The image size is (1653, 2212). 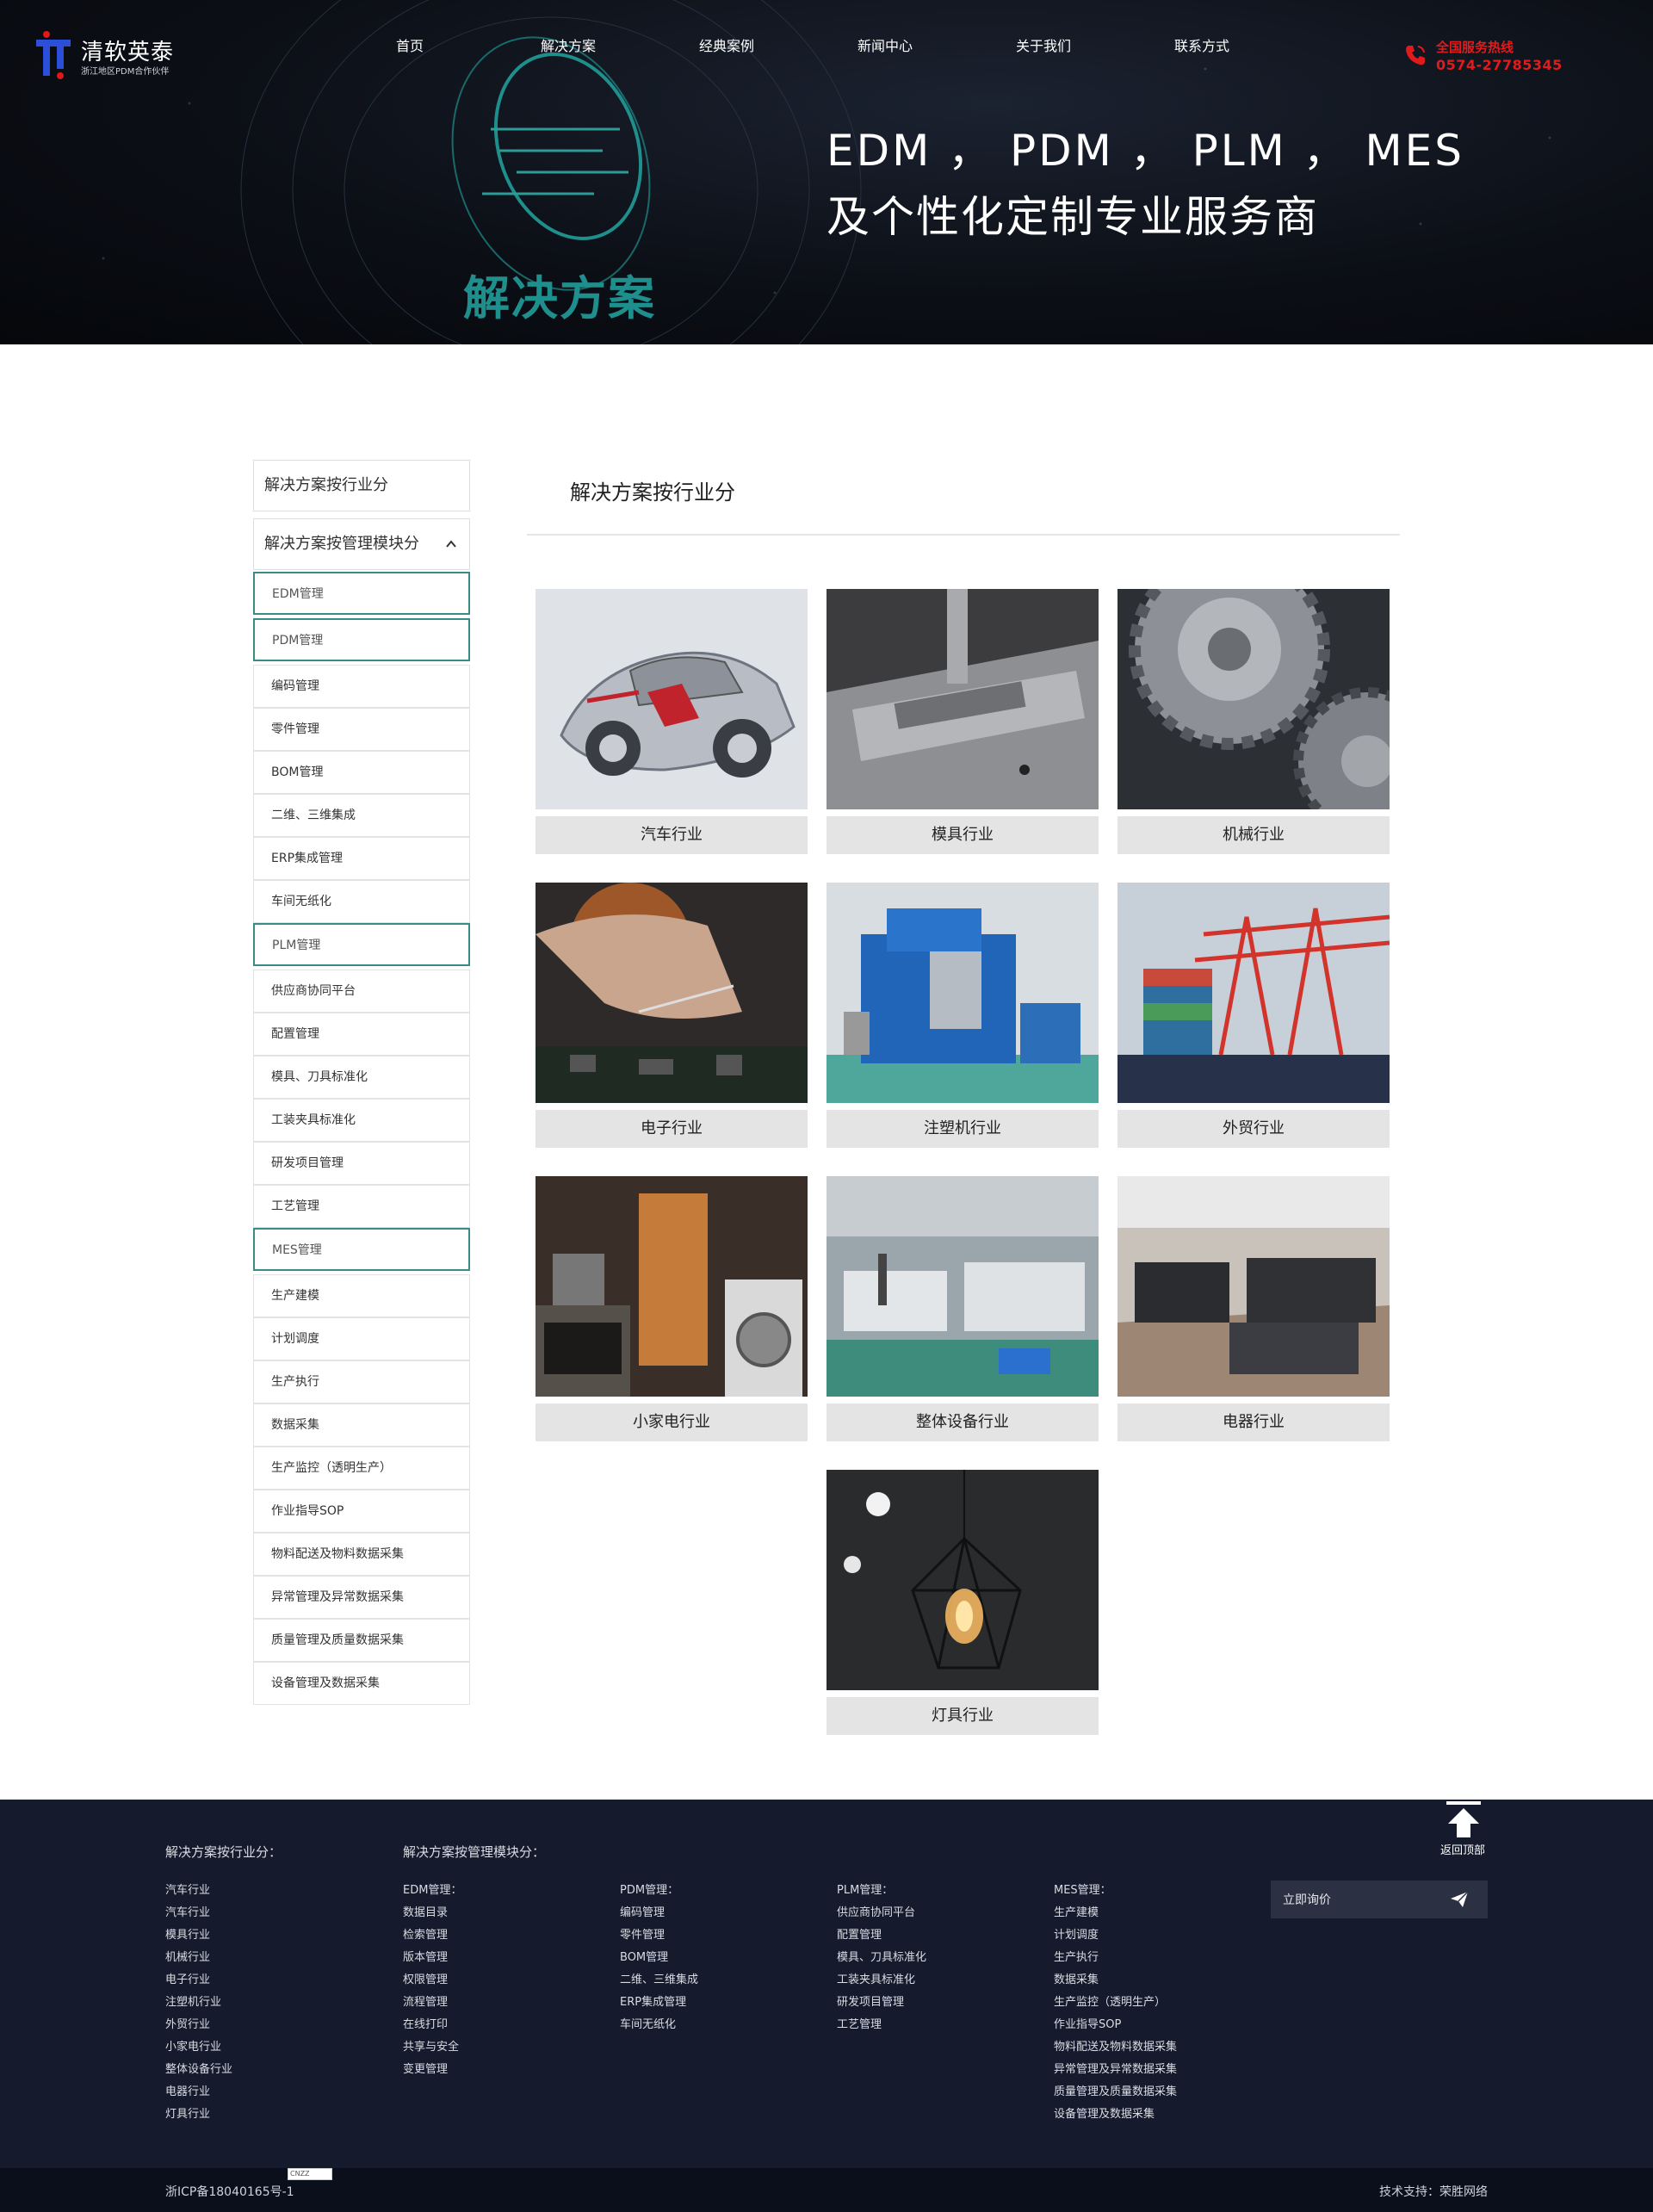 What do you see at coordinates (1110, 2000) in the screenshot?
I see `footer-link: 生产监控（透明生产）` at bounding box center [1110, 2000].